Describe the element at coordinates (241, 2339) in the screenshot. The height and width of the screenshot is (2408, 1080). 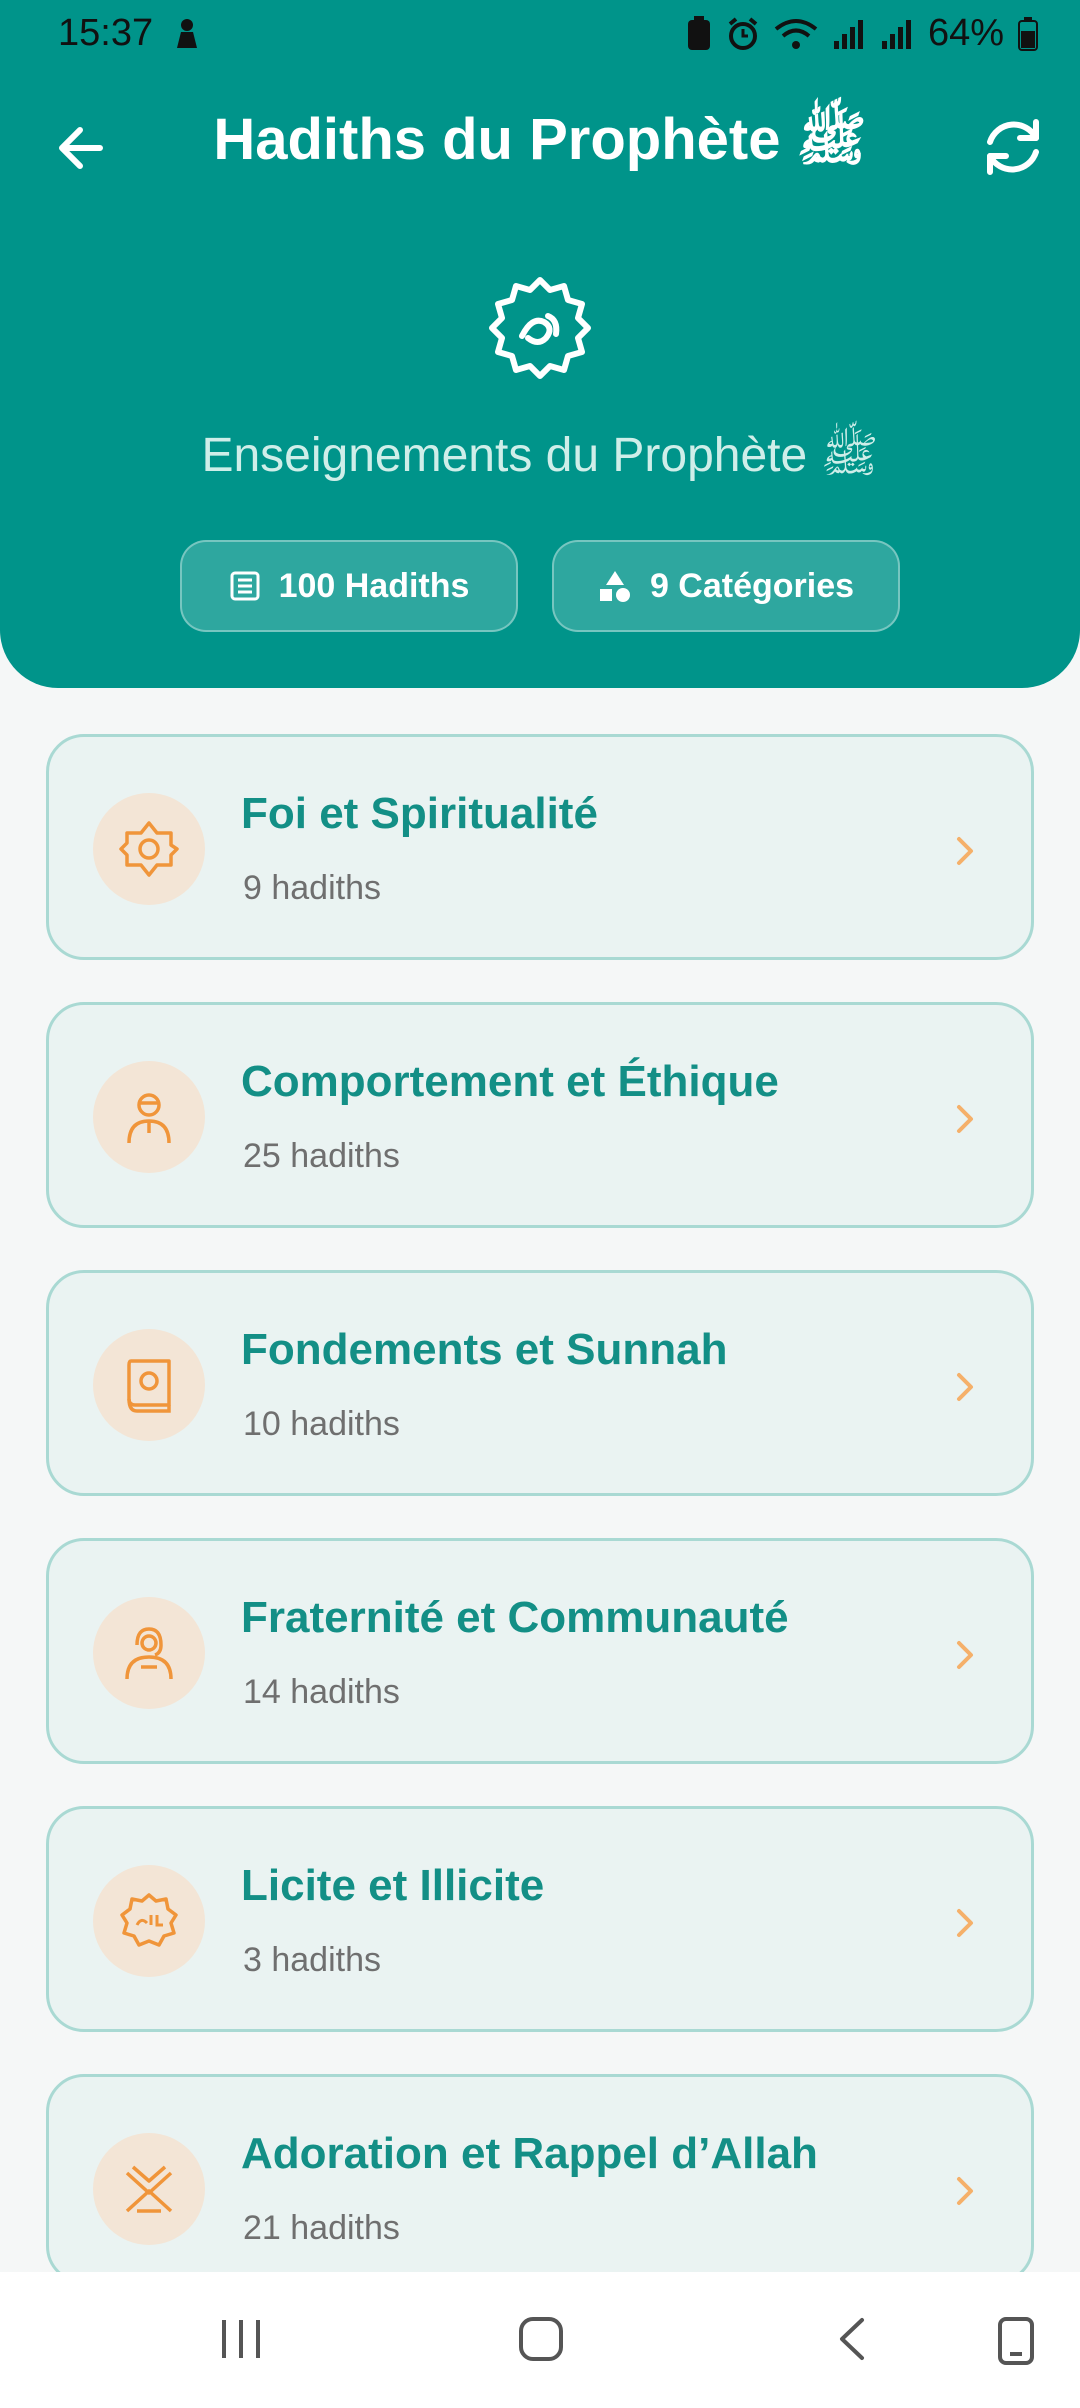
I see `recent-apps-icon` at that location.